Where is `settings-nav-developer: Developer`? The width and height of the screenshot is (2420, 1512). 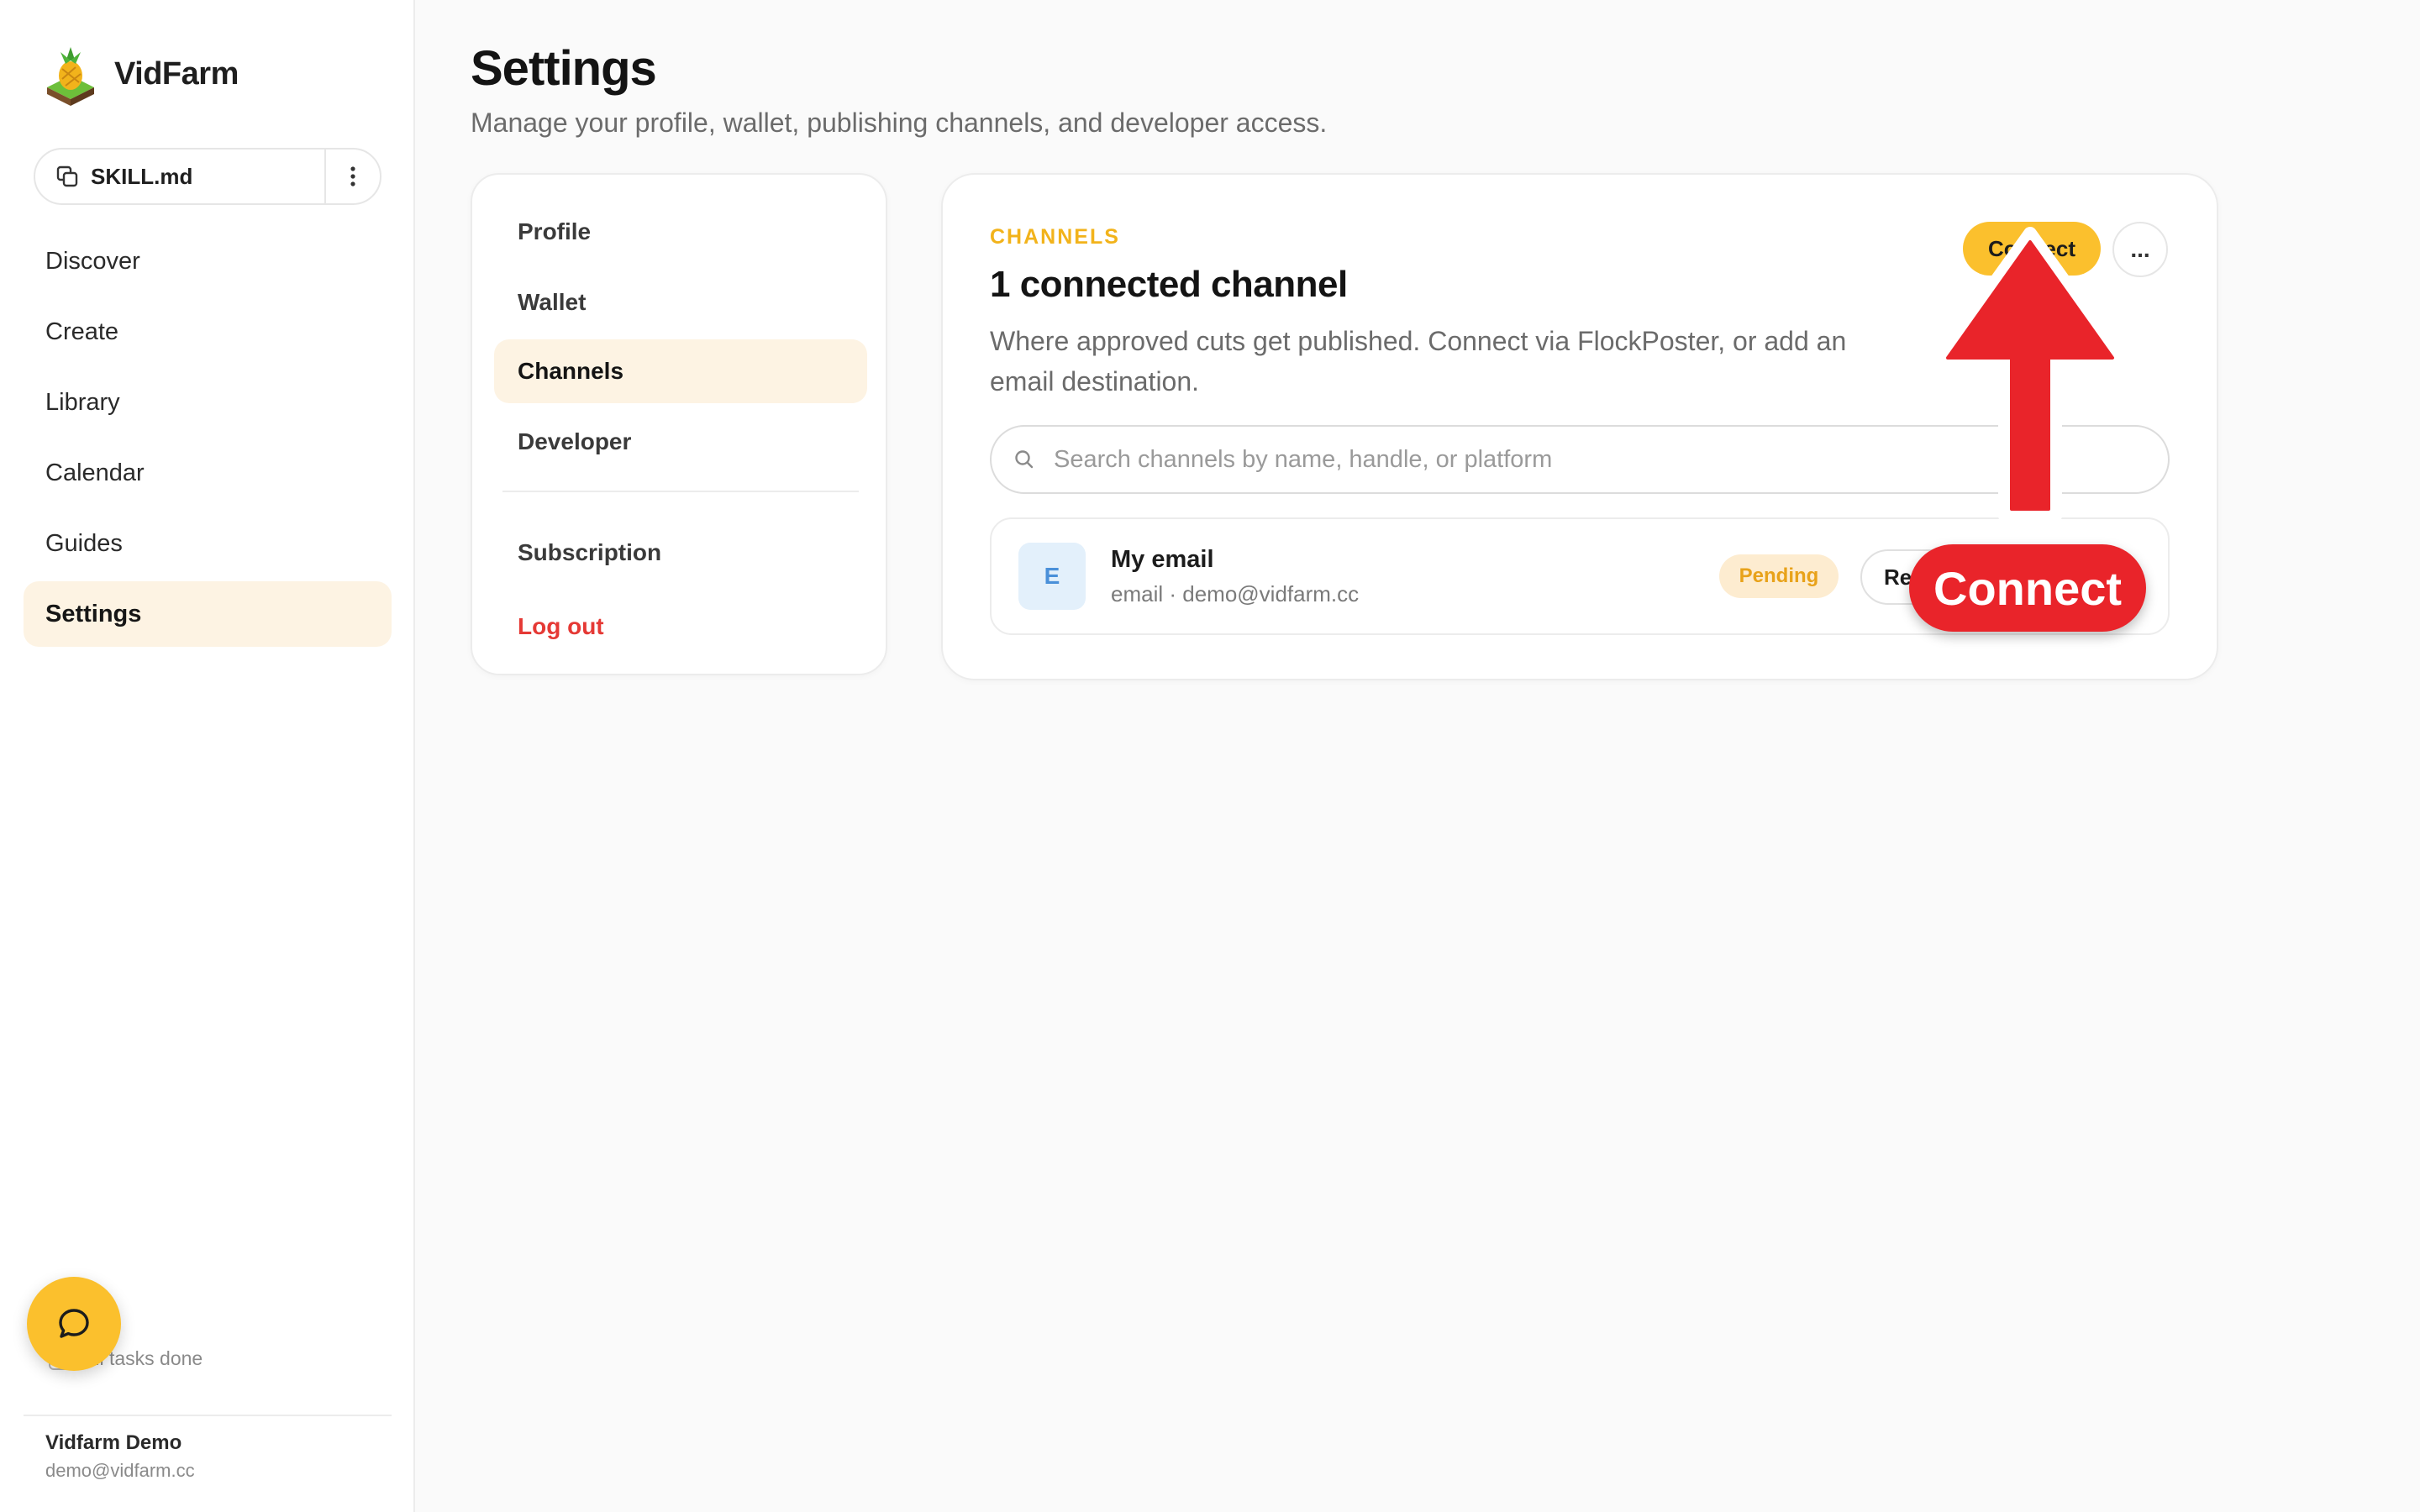
settings-nav-developer: Developer is located at coordinates (680, 442).